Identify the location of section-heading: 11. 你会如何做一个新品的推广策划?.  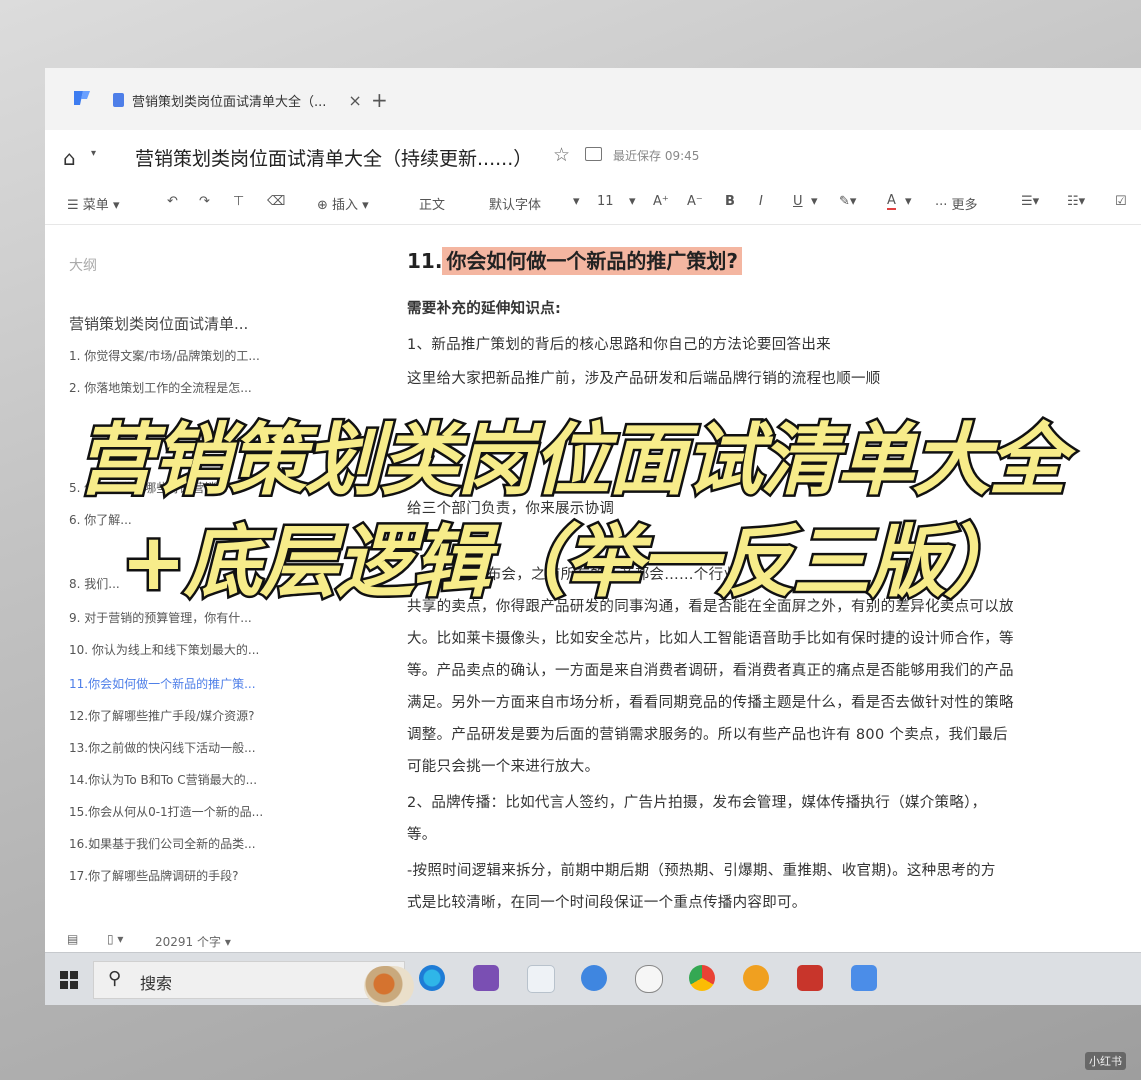
(575, 260).